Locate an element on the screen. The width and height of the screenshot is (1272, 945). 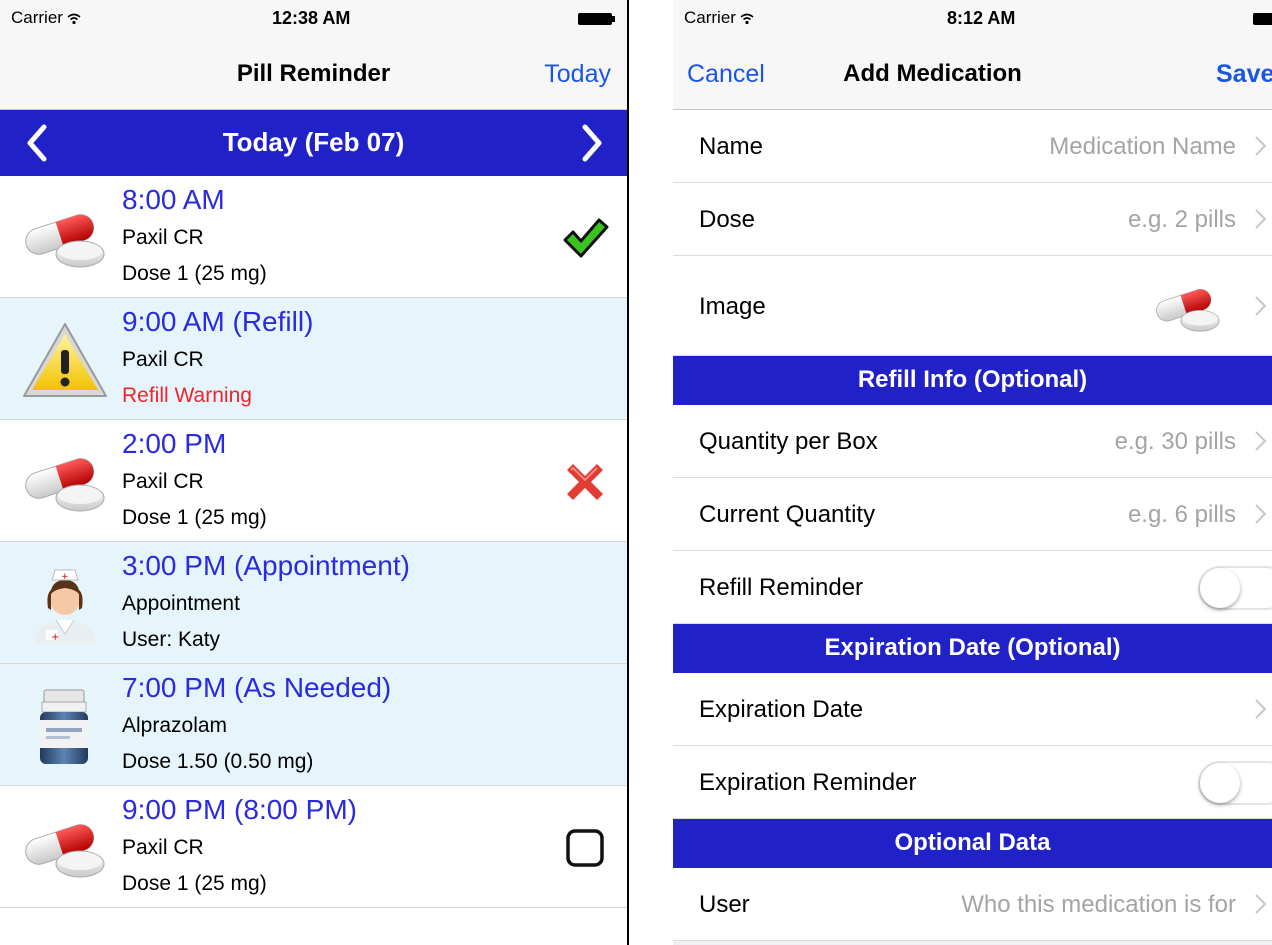
user-field: User Who this medication is for is located at coordinates (972, 904).